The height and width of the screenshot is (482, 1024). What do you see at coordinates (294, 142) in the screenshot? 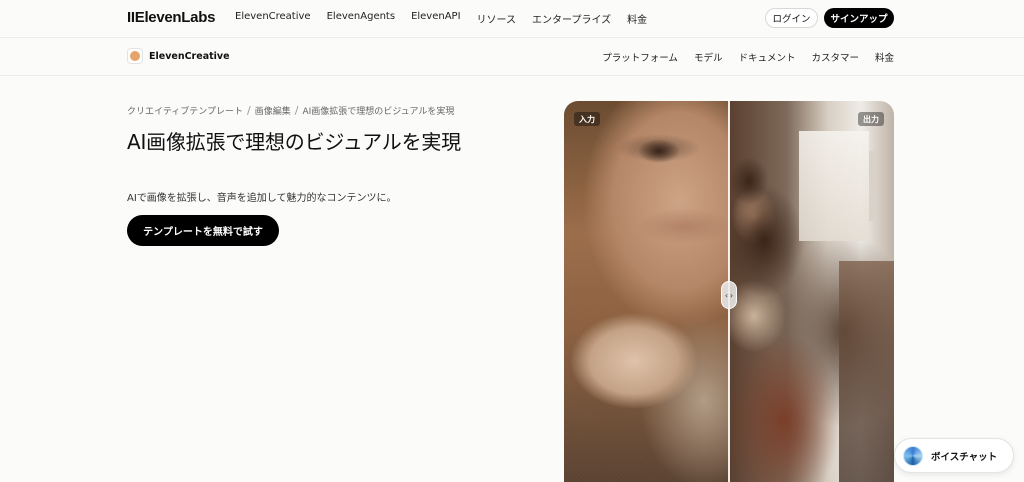
I see `page-title: AI画像拡張で理想のビジュアルを実現` at bounding box center [294, 142].